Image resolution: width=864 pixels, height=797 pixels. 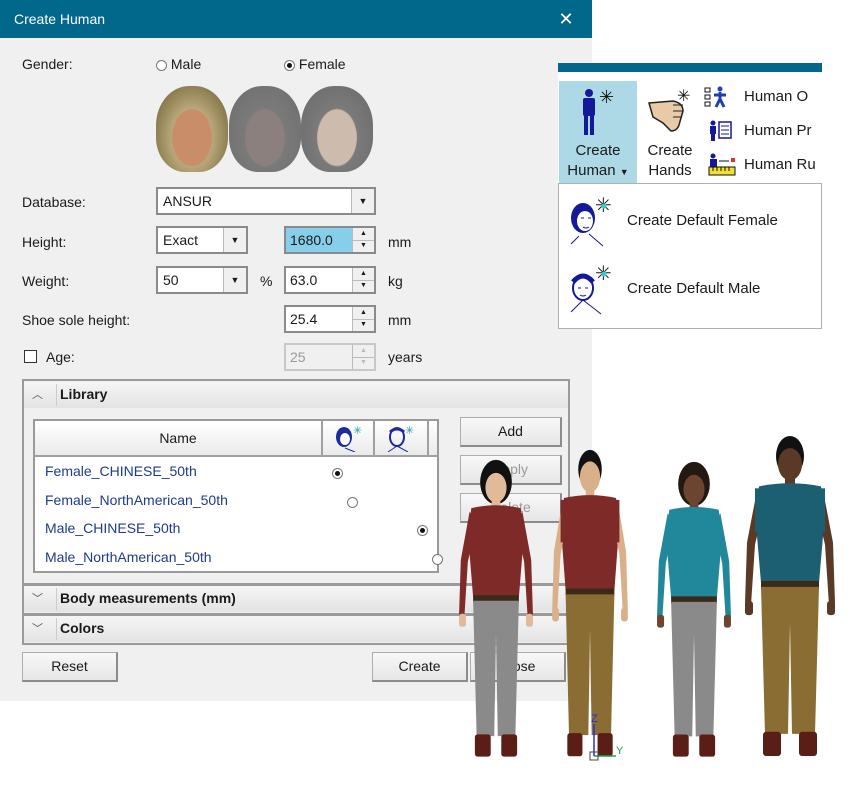 What do you see at coordinates (716, 97) in the screenshot?
I see `human-operations-icon` at bounding box center [716, 97].